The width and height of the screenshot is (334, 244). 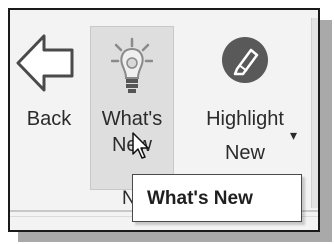 I want to click on back-label: Back, so click(x=49, y=119).